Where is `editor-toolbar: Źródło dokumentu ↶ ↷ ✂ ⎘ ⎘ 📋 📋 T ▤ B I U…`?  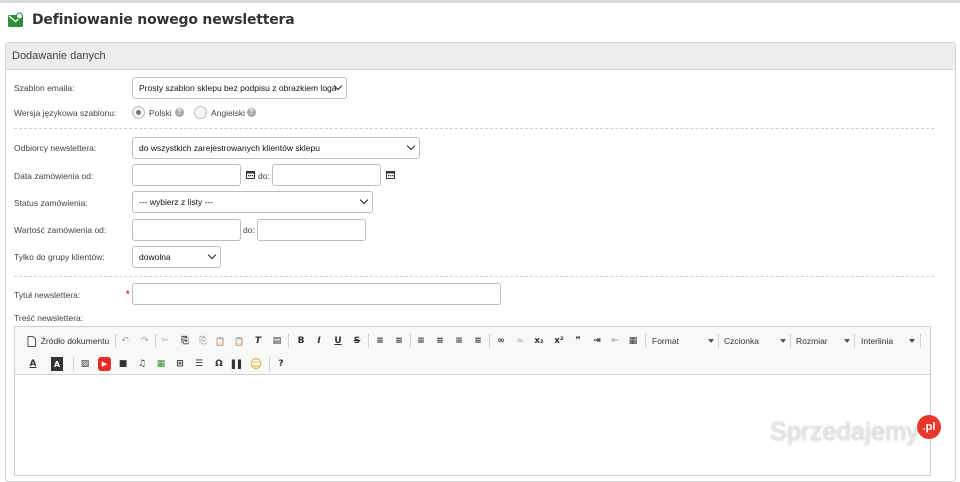
editor-toolbar: Źródło dokumentu ↶ ↷ ✂ ⎘ ⎘ 📋 📋 T ▤ B I U… is located at coordinates (472, 351).